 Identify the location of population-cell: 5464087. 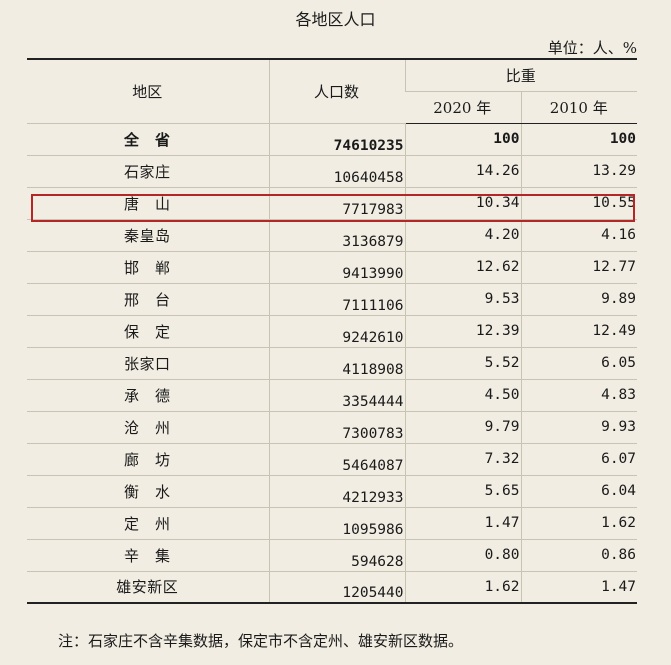
(336, 459).